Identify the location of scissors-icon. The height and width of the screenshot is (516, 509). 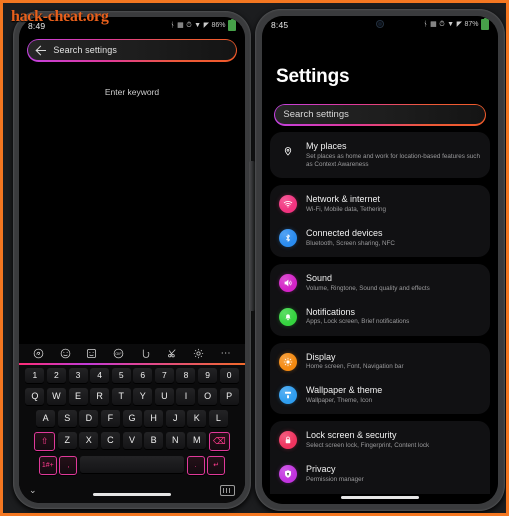
(172, 353).